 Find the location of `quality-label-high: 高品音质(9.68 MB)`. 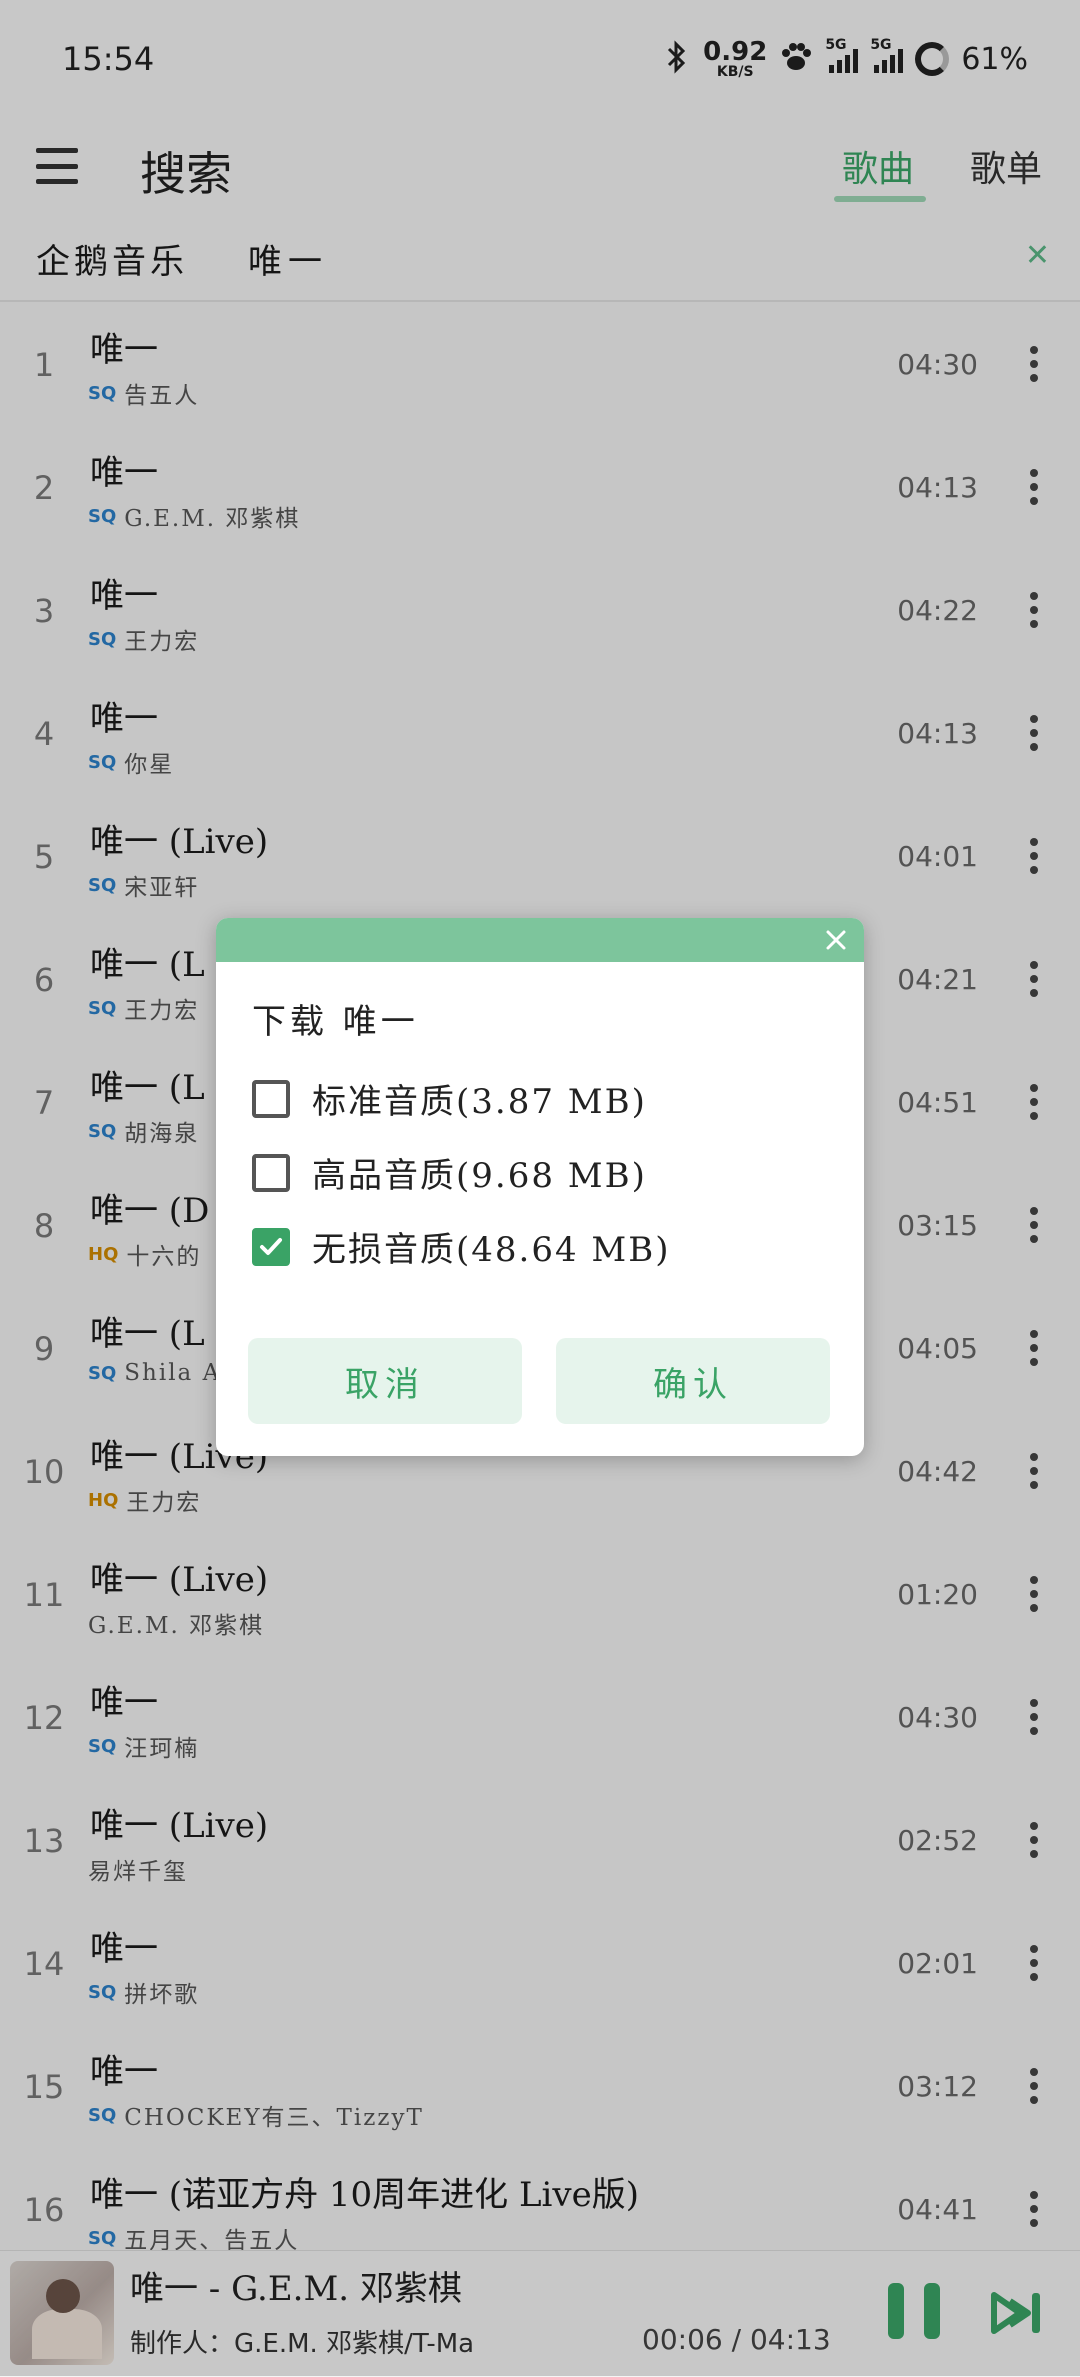

quality-label-high: 高品音质(9.68 MB) is located at coordinates (479, 1176).